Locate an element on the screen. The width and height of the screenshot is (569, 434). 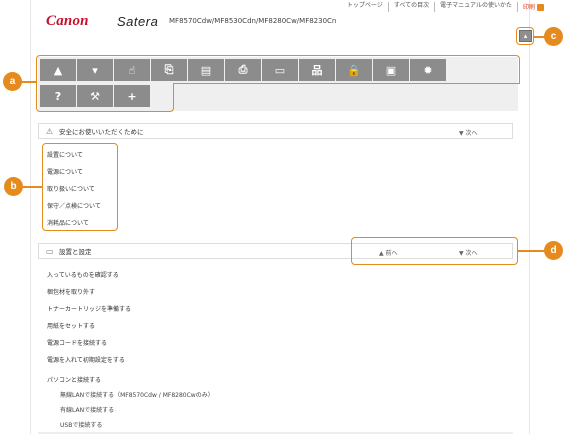
safety-link-install: 設置について is located at coordinates (65, 154).